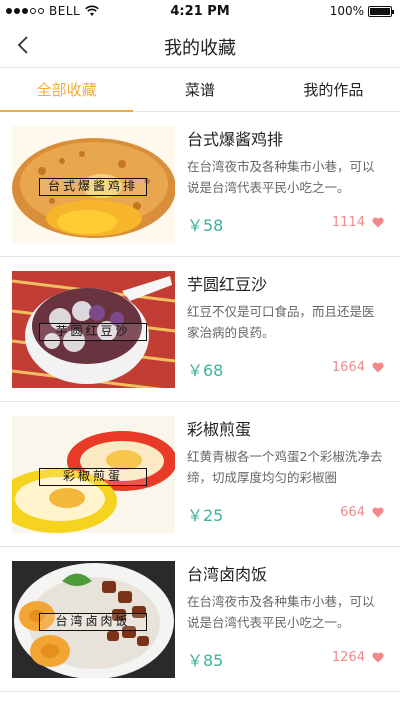 The height and width of the screenshot is (711, 400). What do you see at coordinates (93, 477) in the screenshot?
I see `thumb-caption: 彩椒煎蛋` at bounding box center [93, 477].